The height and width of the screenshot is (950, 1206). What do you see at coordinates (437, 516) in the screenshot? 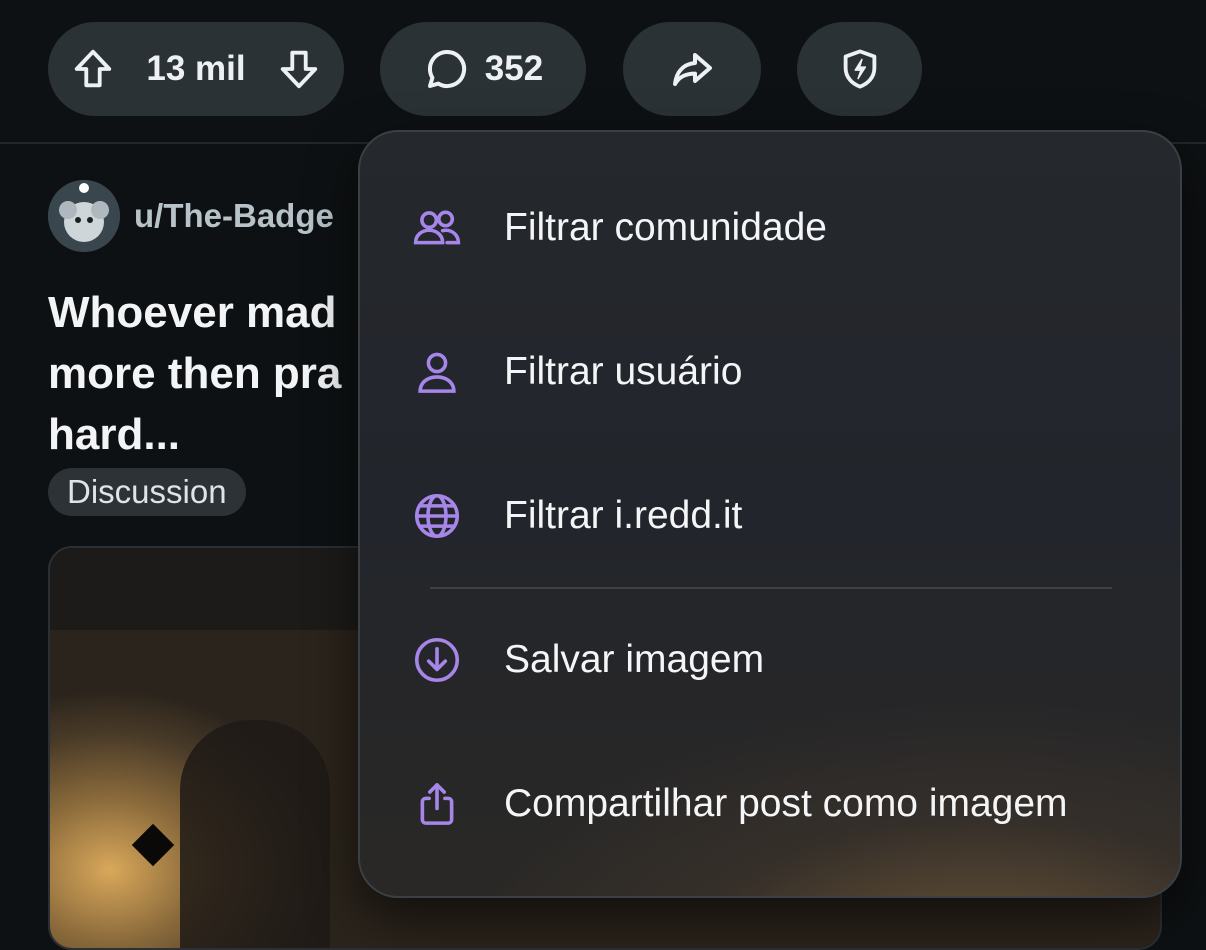
I see `globe-icon` at bounding box center [437, 516].